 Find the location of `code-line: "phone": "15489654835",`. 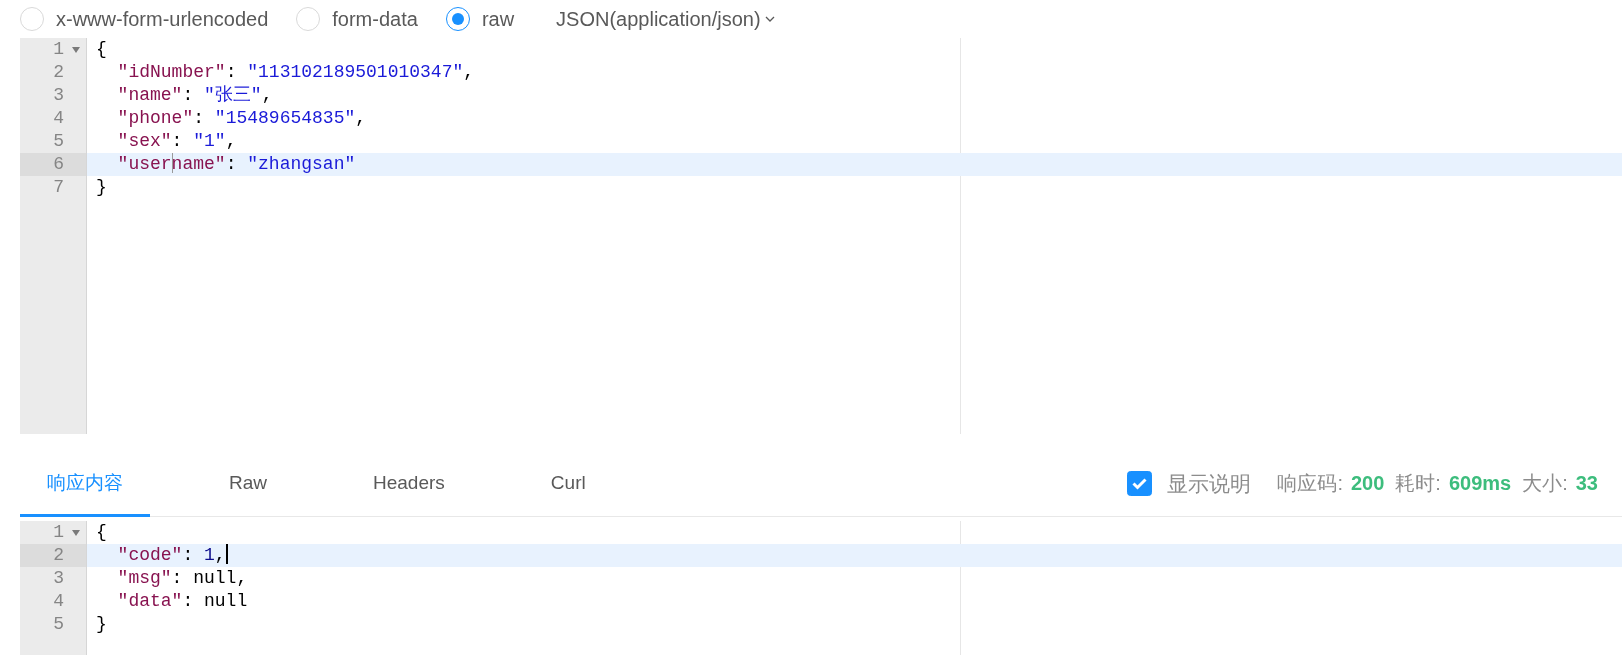

code-line: "phone": "15489654835", is located at coordinates (242, 118).